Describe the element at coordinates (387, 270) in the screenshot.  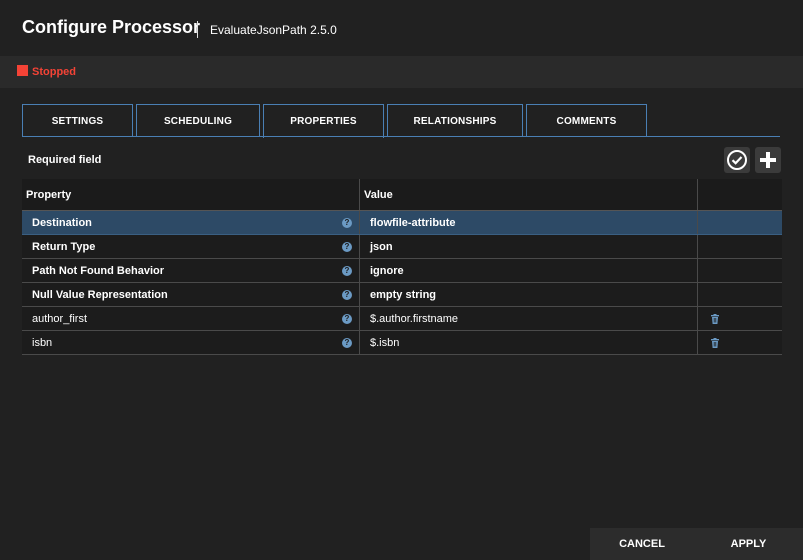
I see `property-value: ignore` at that location.